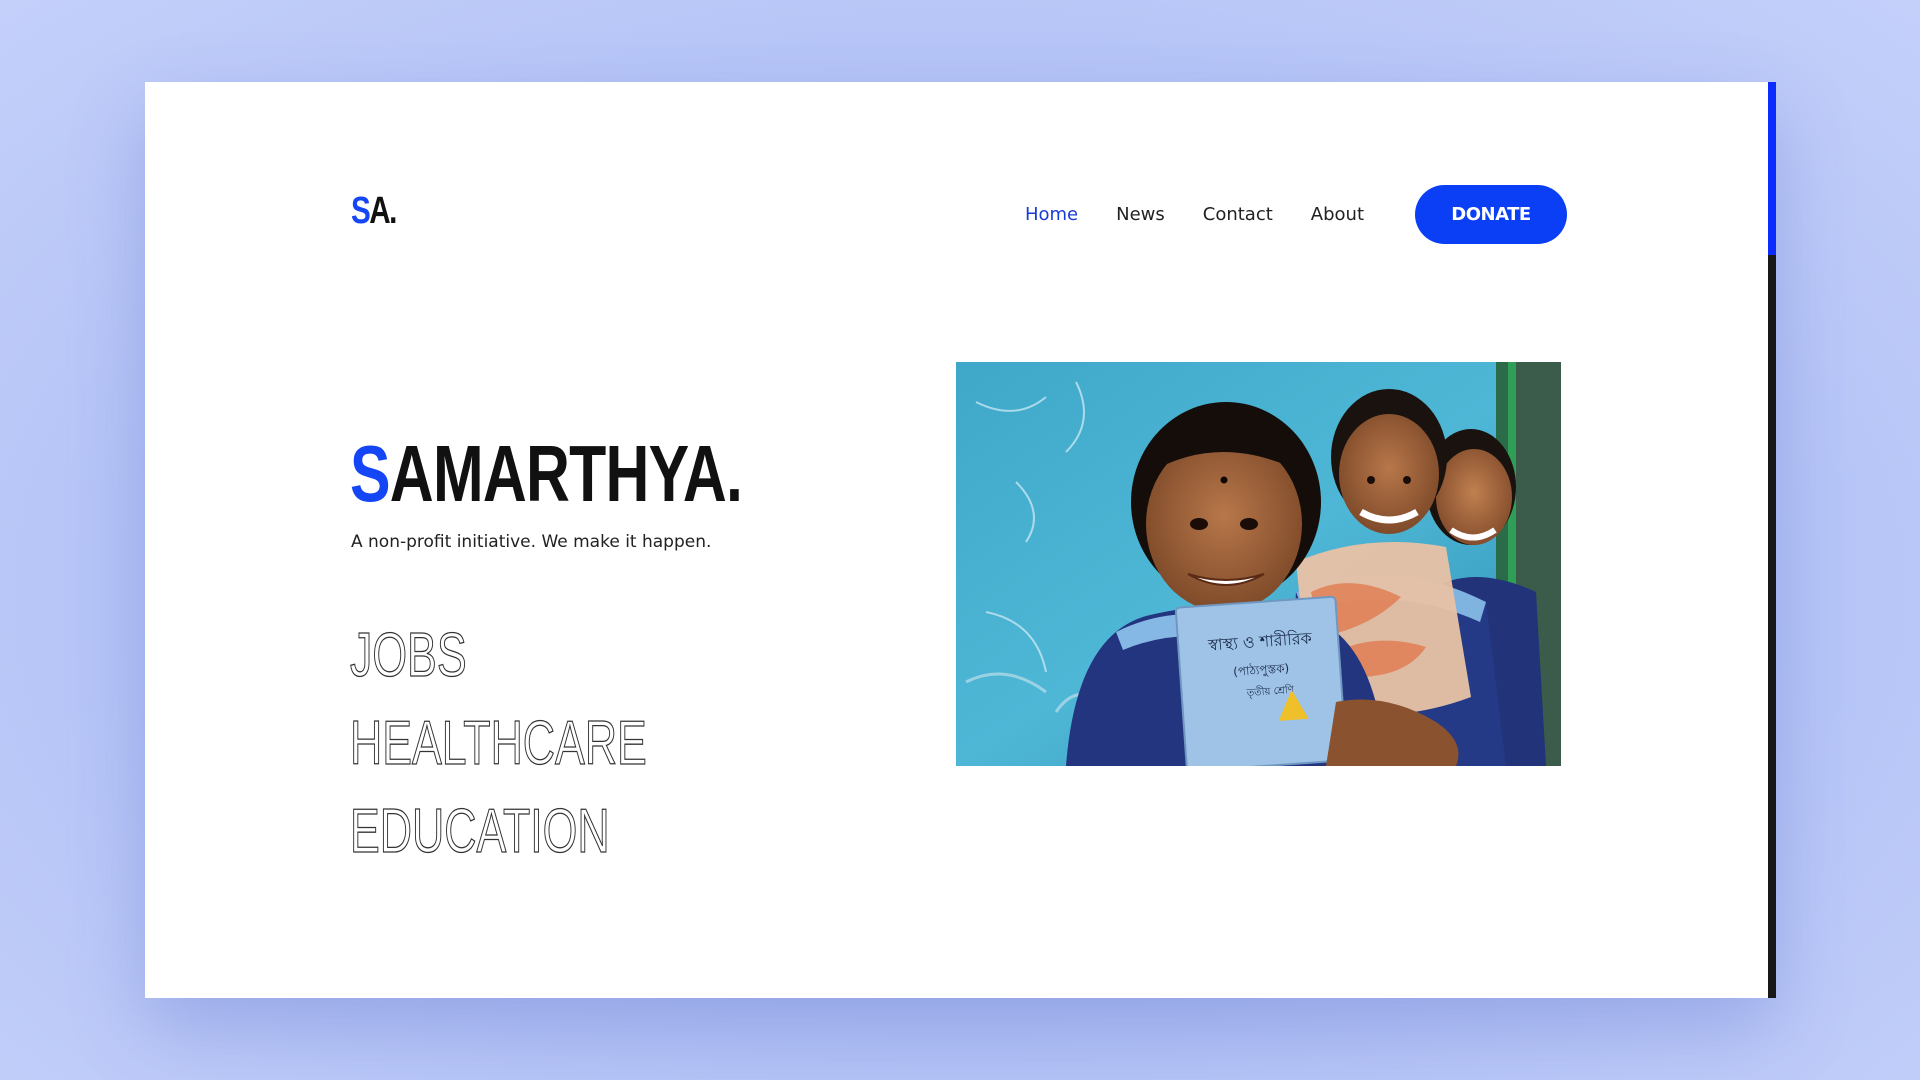  What do you see at coordinates (1337, 214) in the screenshot?
I see `nav-about-link: About` at bounding box center [1337, 214].